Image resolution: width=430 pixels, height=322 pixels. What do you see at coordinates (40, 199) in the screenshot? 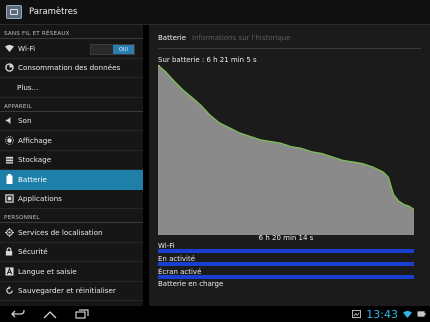
I see `sidebar-item-label: Applications` at bounding box center [40, 199].